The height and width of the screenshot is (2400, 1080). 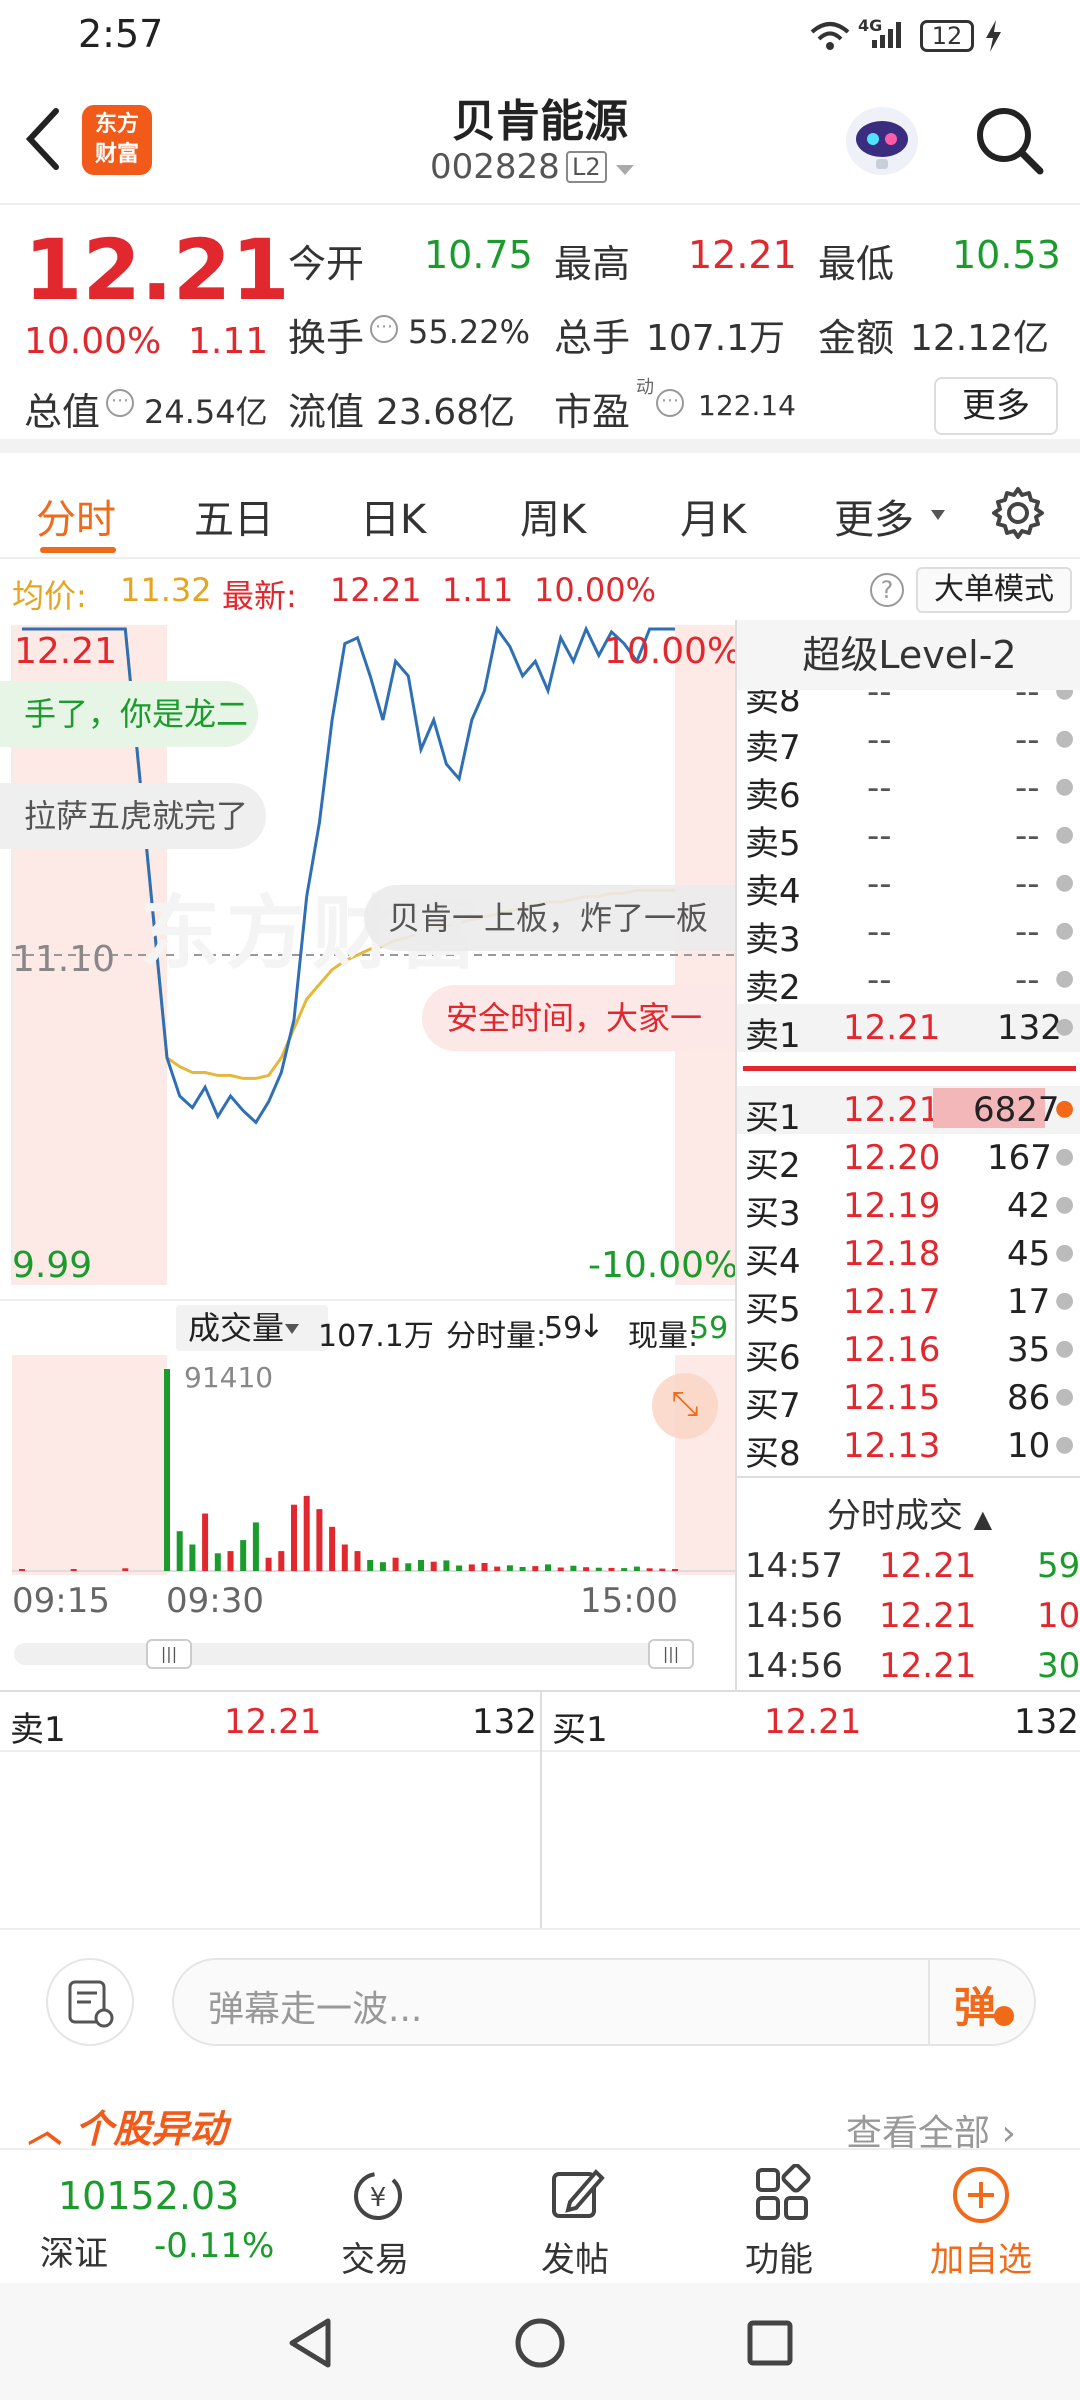 What do you see at coordinates (908, 655) in the screenshot?
I see `level2-title: 超级Level-2` at bounding box center [908, 655].